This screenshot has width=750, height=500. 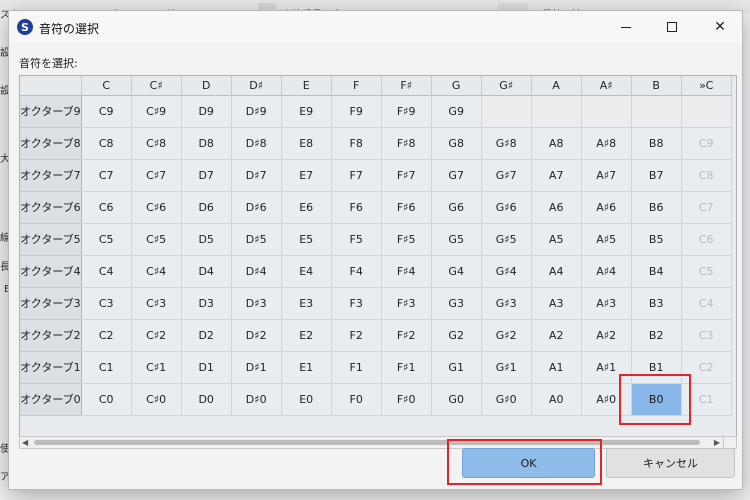 What do you see at coordinates (506, 143) in the screenshot?
I see `note-cell: G♯8` at bounding box center [506, 143].